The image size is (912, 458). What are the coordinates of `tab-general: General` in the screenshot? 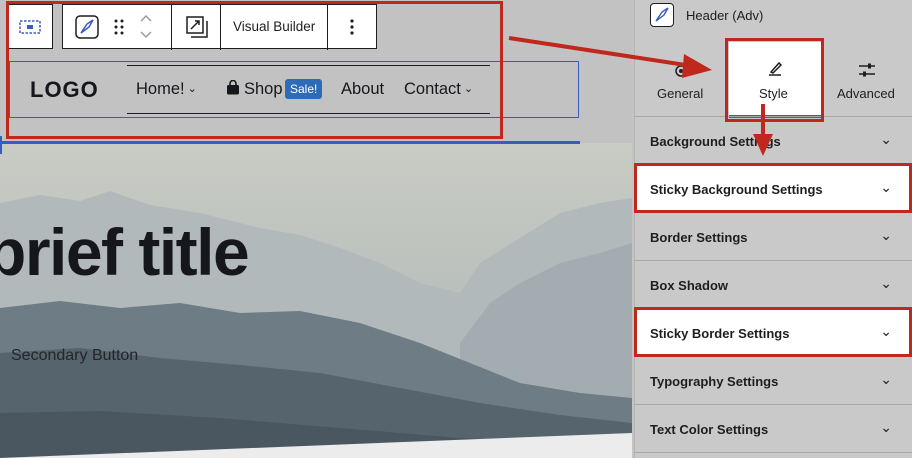 It's located at (681, 82).